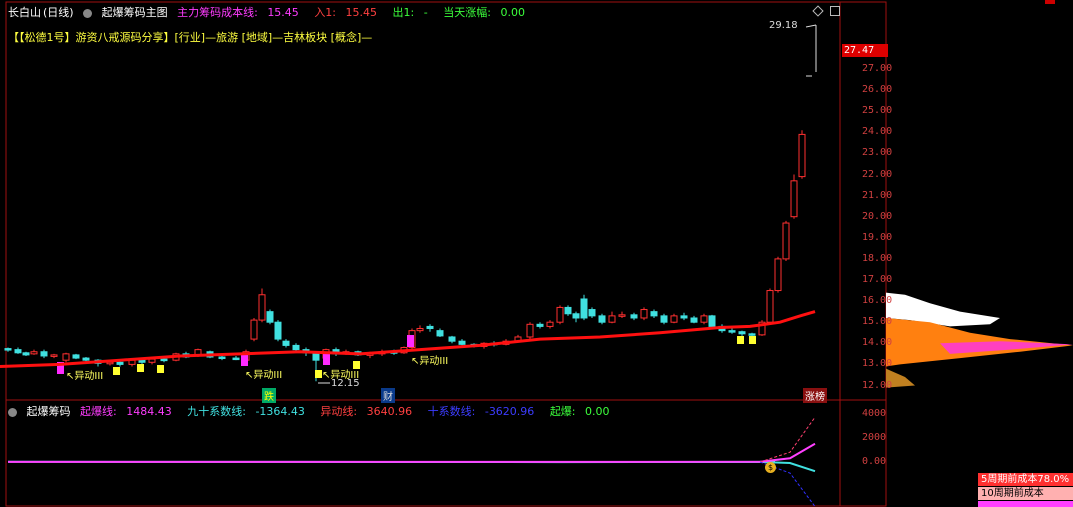  Describe the element at coordinates (835, 11) in the screenshot. I see `window-icon` at that location.